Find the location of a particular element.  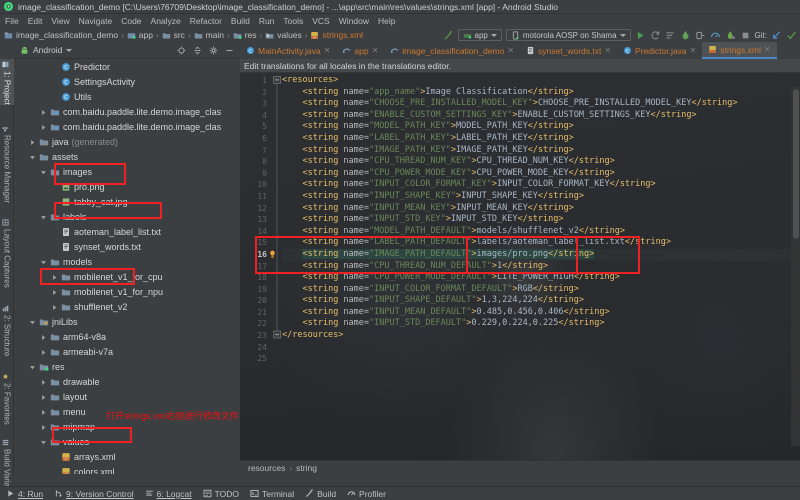

status-build: Build is located at coordinates (320, 494).